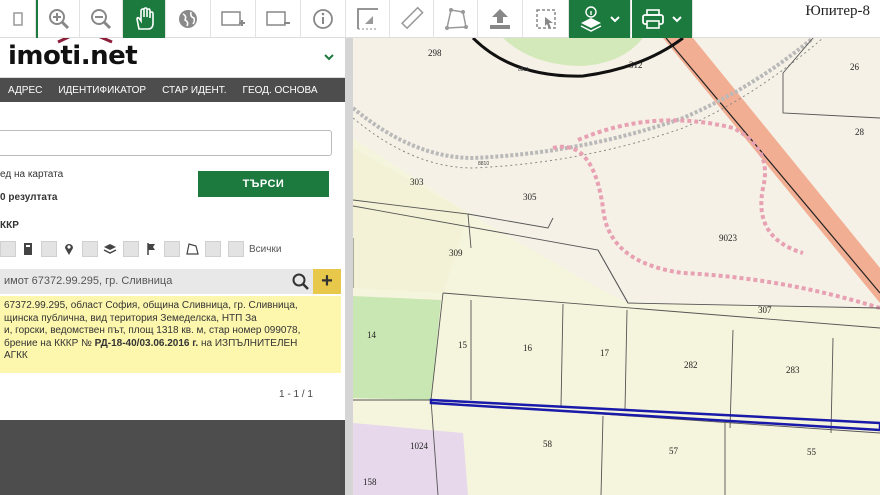 Image resolution: width=880 pixels, height=495 pixels. Describe the element at coordinates (772, 166) in the screenshot. I see `map-road-edge` at that location.